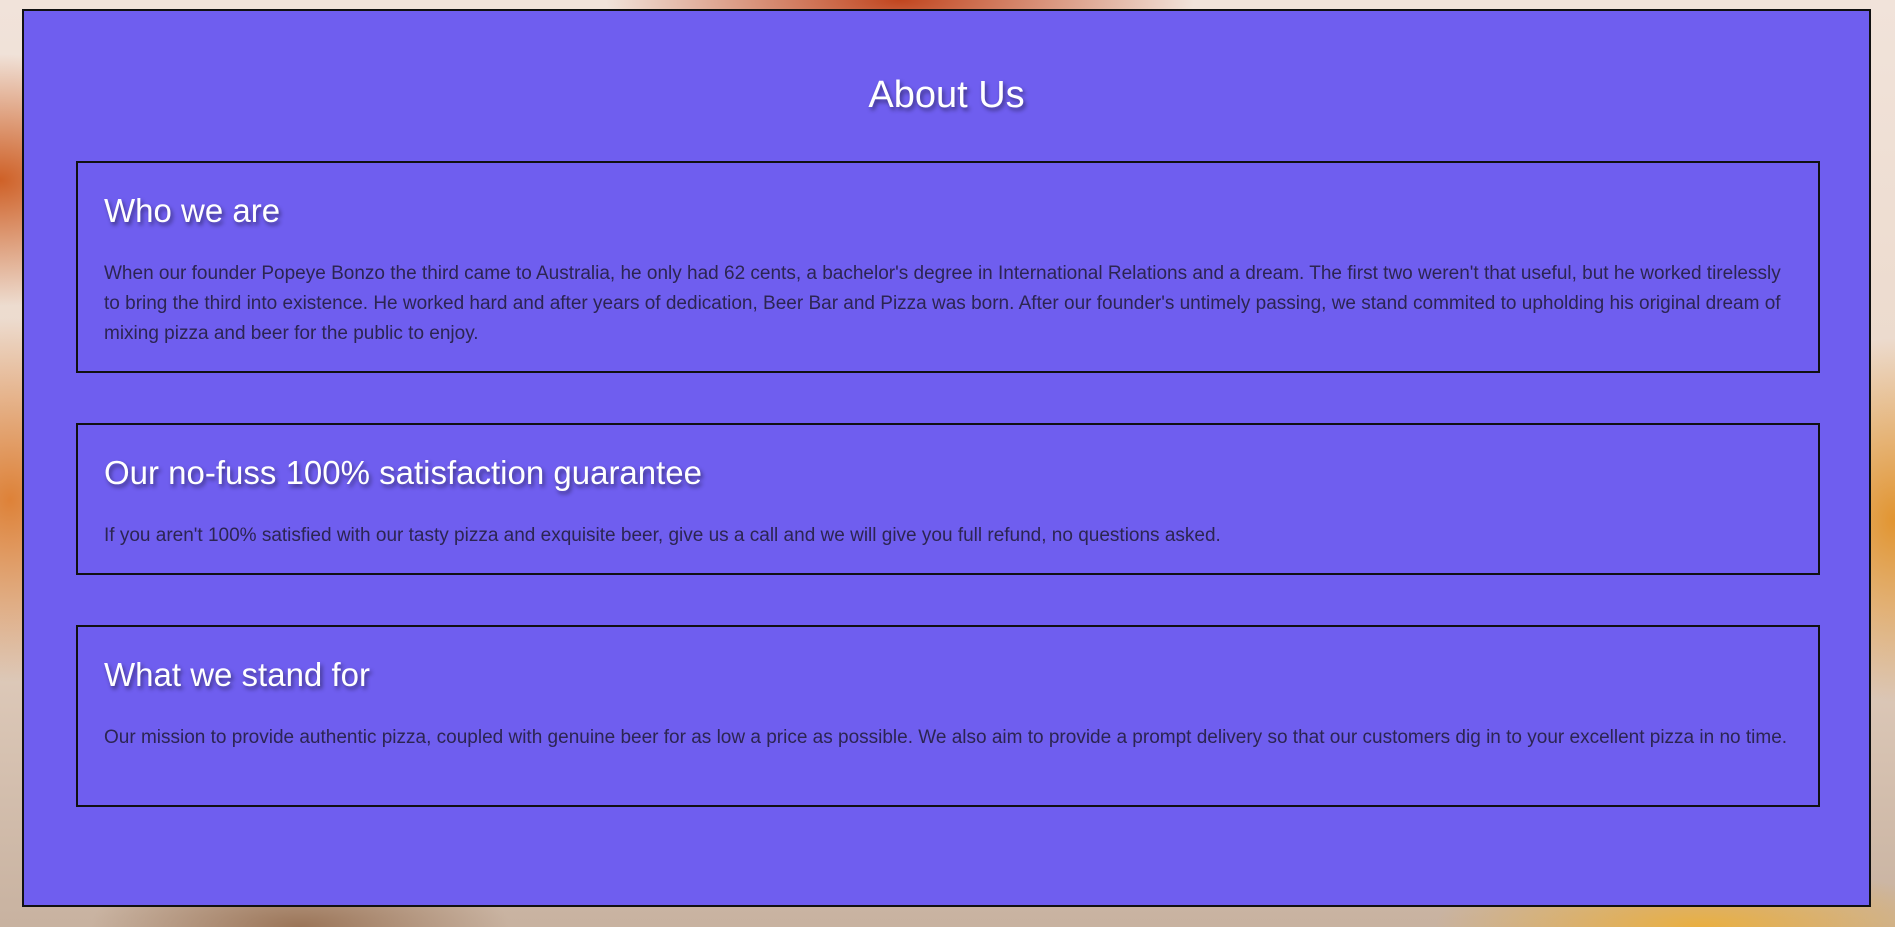 The width and height of the screenshot is (1895, 927). What do you see at coordinates (946, 95) in the screenshot?
I see `page-title: About Us` at bounding box center [946, 95].